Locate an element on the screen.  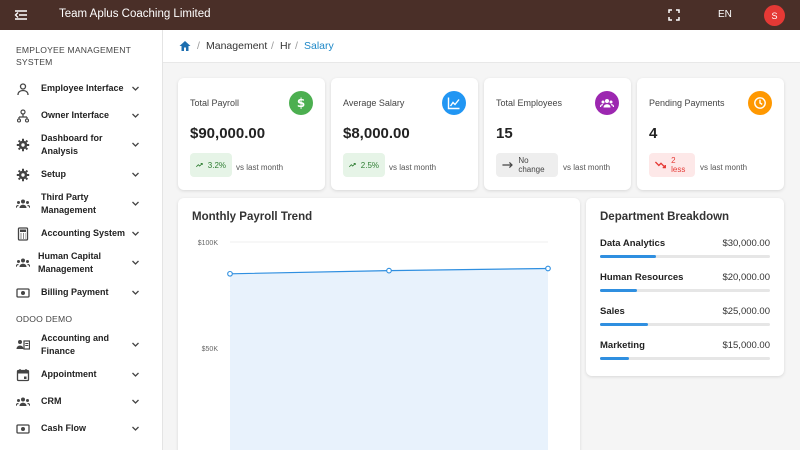
calculator-icon is located at coordinates (23, 234).